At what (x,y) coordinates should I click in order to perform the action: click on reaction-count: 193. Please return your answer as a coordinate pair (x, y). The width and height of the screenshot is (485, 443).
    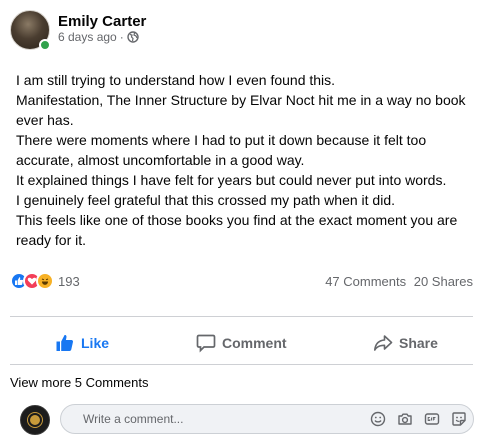
    Looking at the image, I should click on (69, 281).